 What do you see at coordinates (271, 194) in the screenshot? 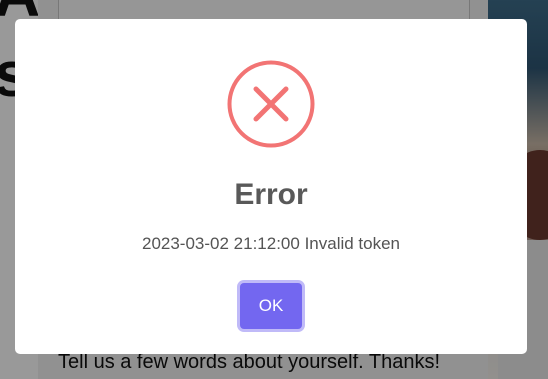
I see `dialog-title: Error` at bounding box center [271, 194].